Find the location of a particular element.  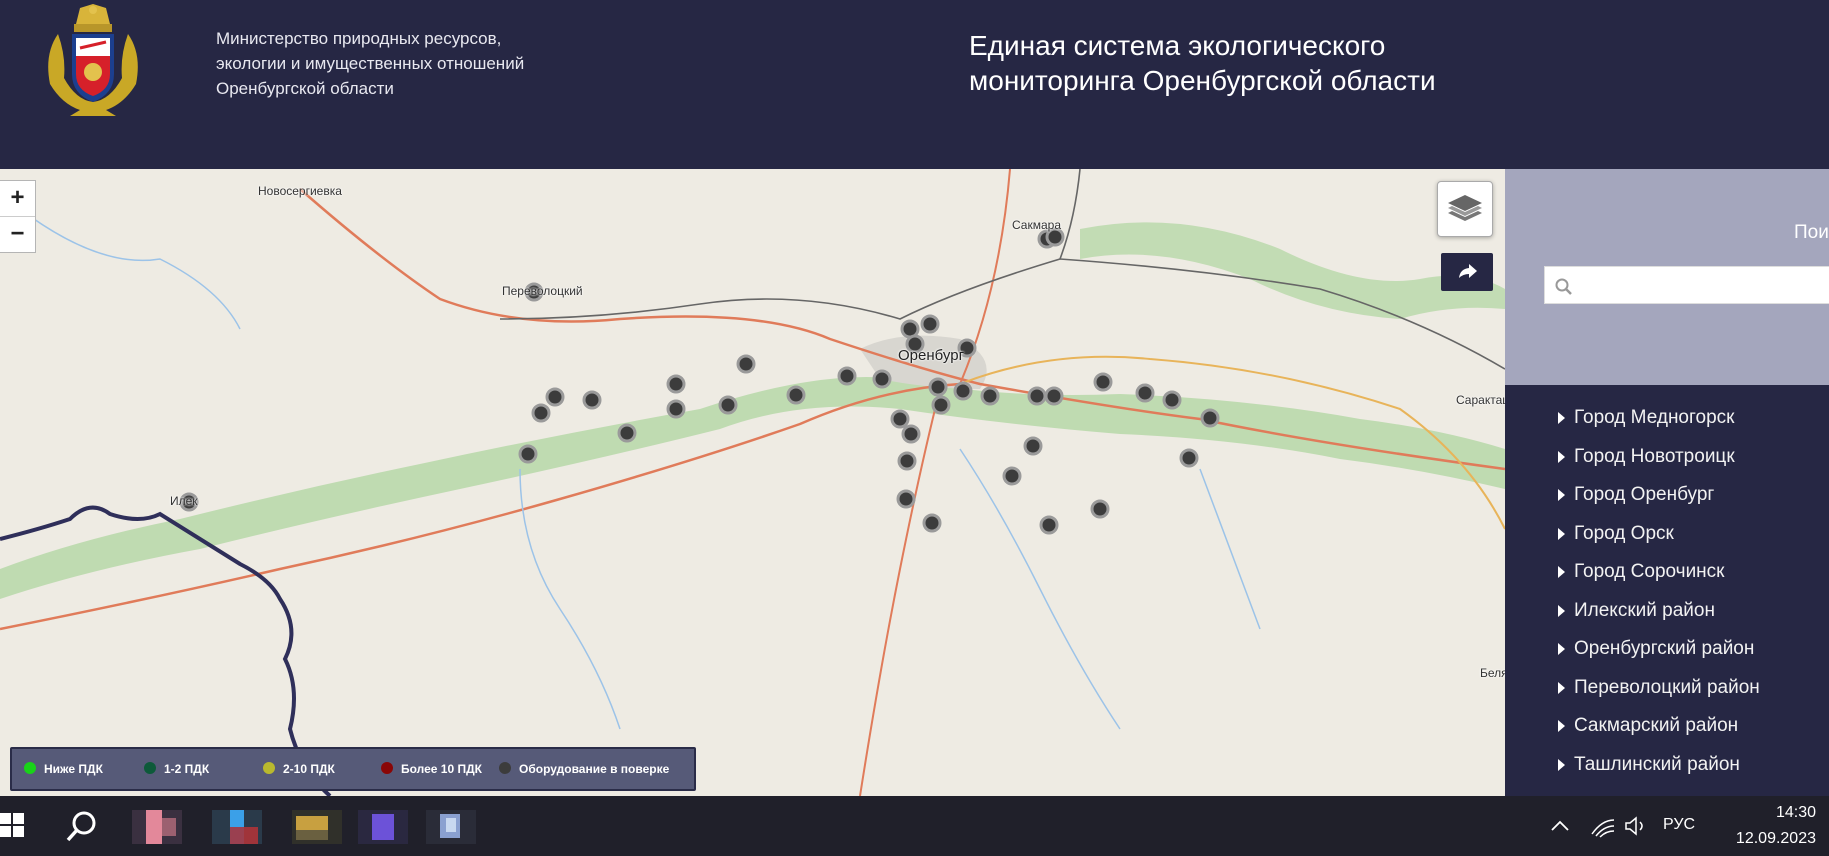

district-item: Оренбургский район is located at coordinates (1632, 654).